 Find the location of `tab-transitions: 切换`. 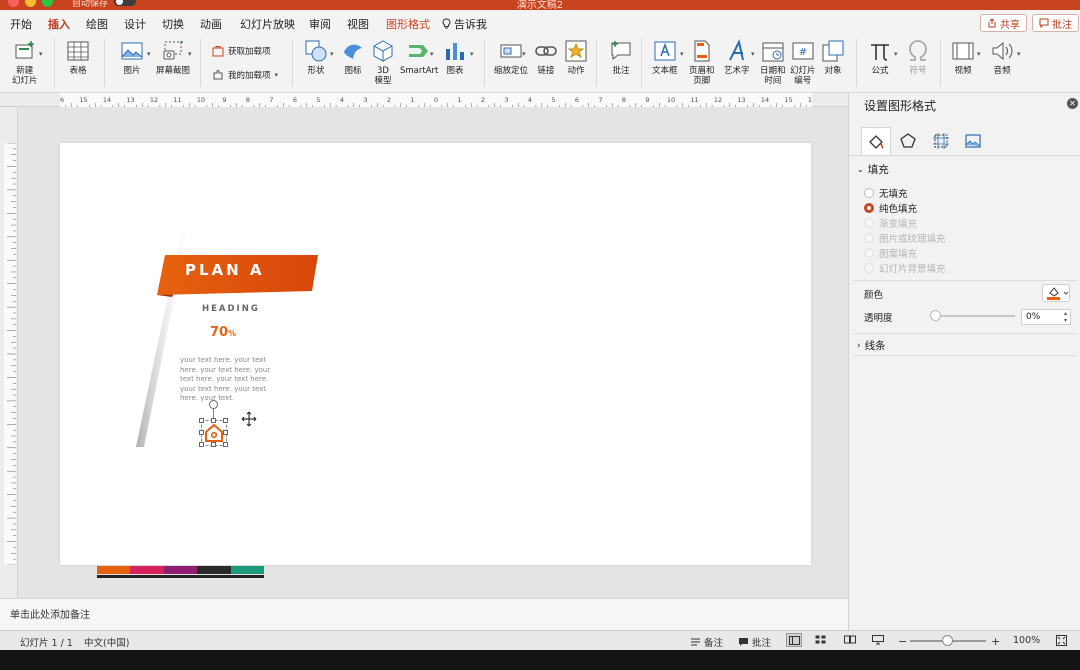

tab-transitions: 切换 is located at coordinates (173, 24).